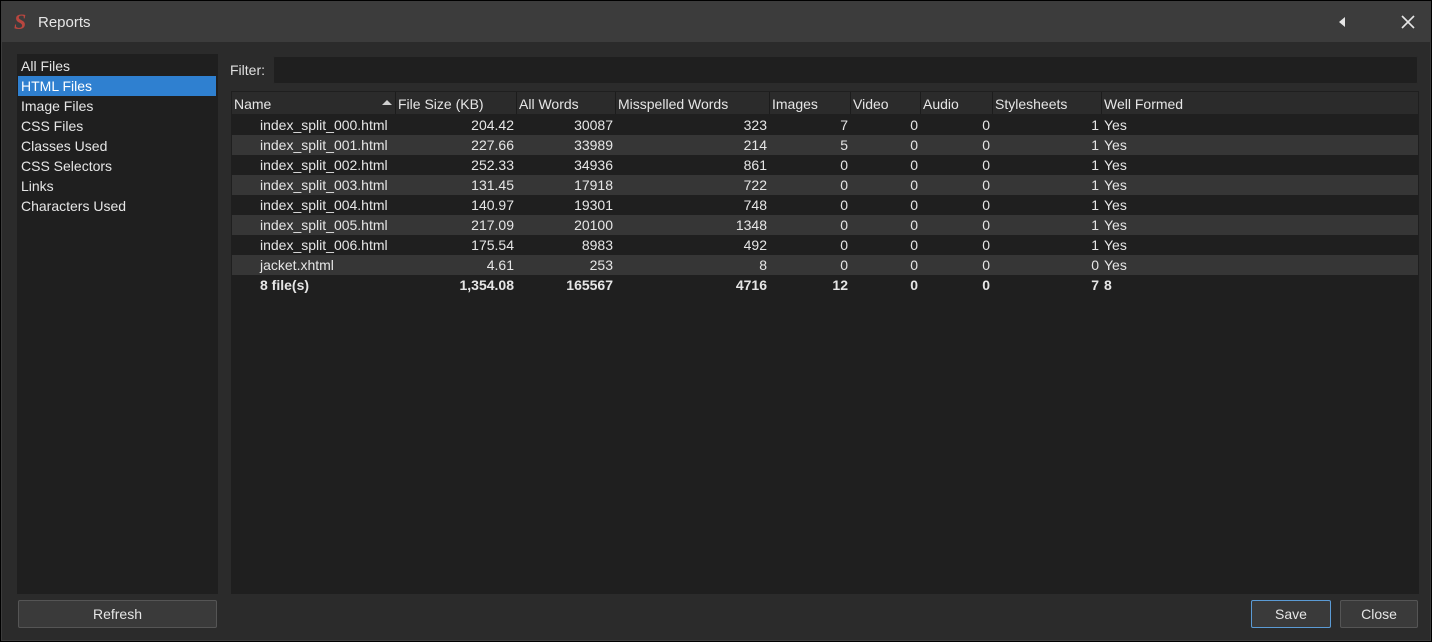 The width and height of the screenshot is (1432, 642). I want to click on cell-all-words: 34936, so click(593, 165).